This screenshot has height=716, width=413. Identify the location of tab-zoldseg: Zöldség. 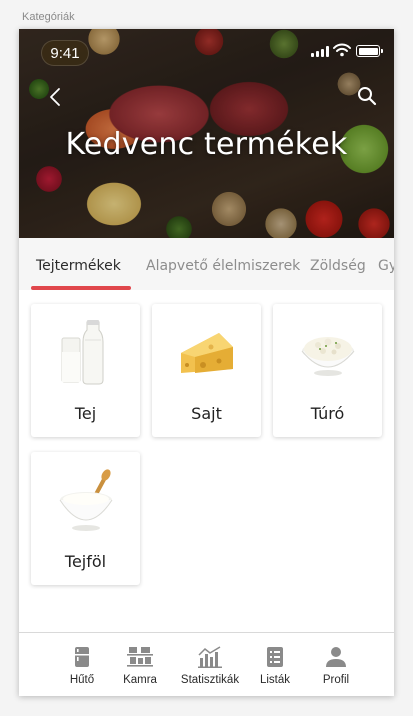
(338, 264).